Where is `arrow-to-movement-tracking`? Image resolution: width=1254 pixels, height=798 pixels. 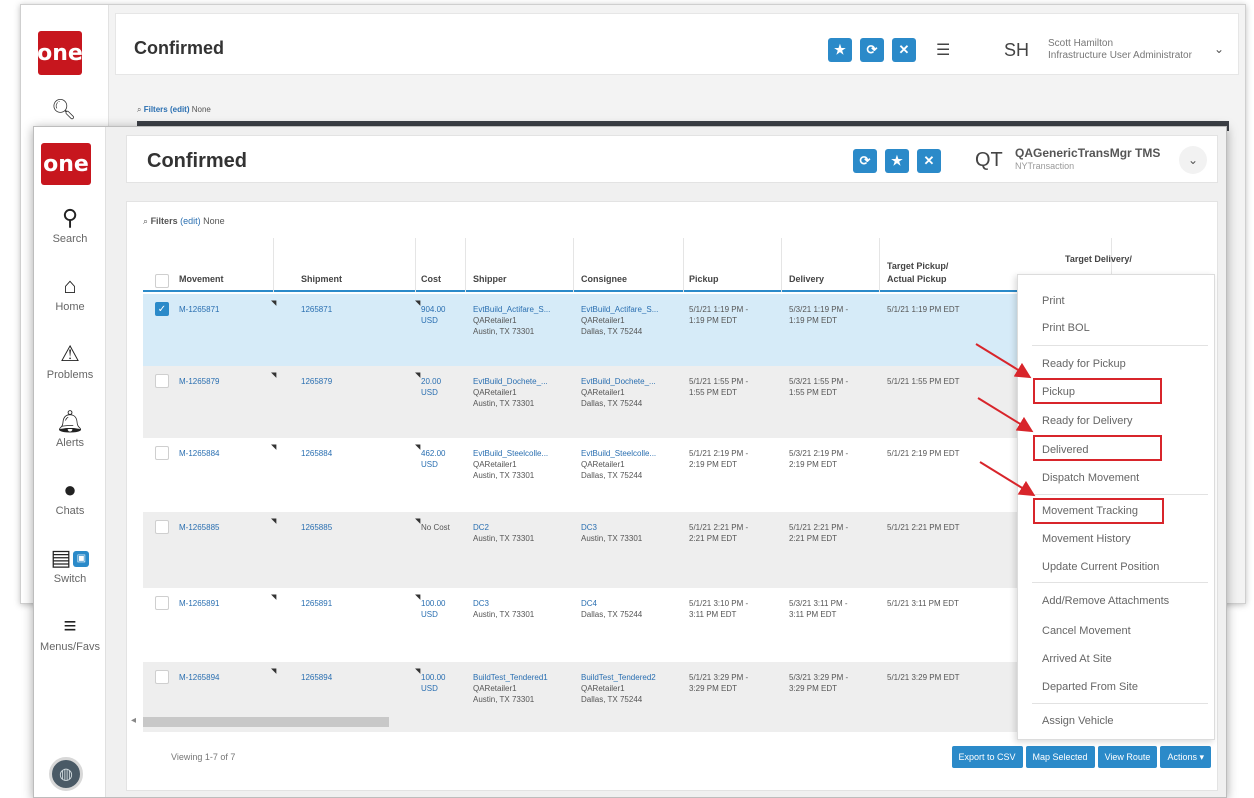 arrow-to-movement-tracking is located at coordinates (1007, 479).